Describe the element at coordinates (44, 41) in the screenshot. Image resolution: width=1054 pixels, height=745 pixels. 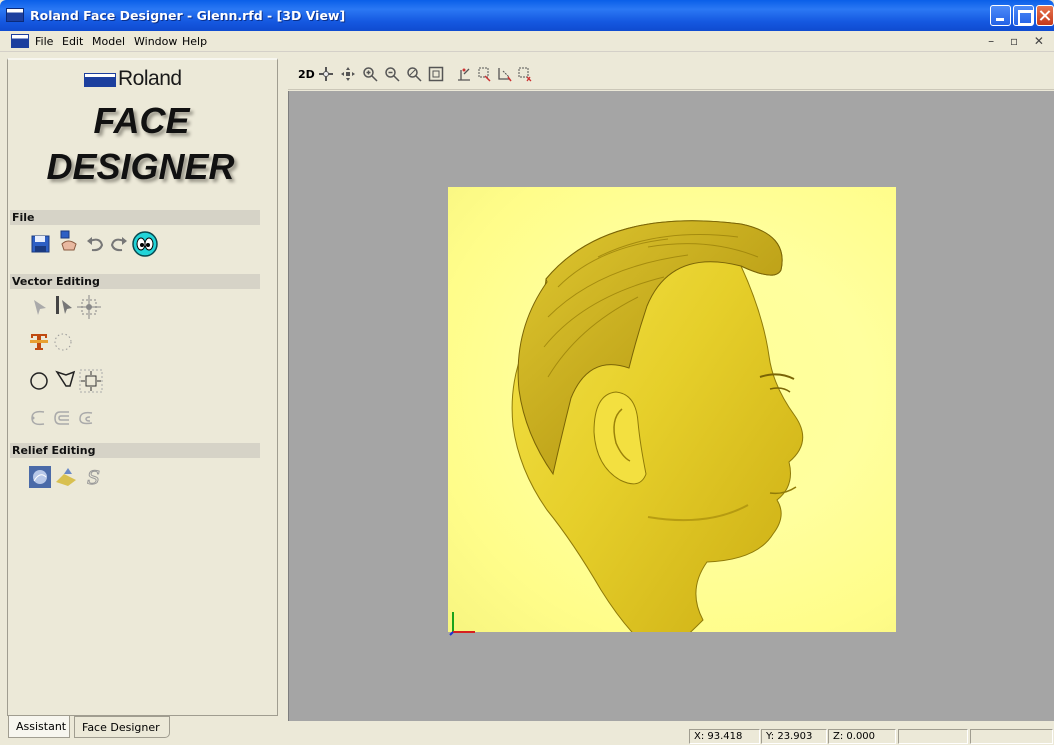
I see `menu-file: File` at that location.